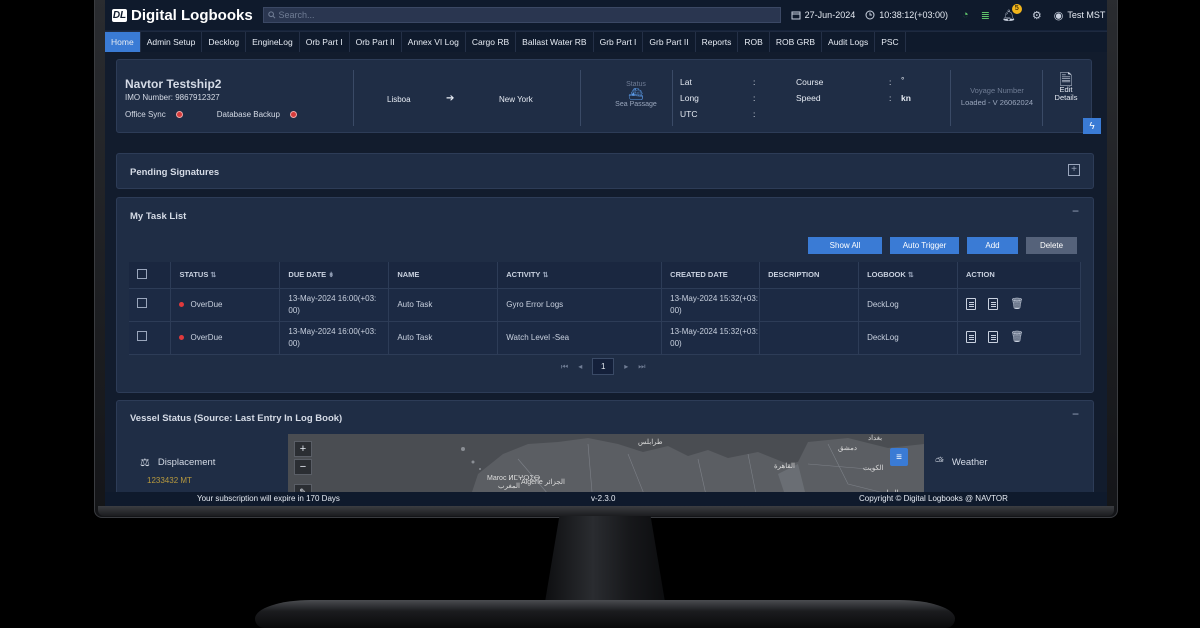 The width and height of the screenshot is (1200, 628). What do you see at coordinates (224, 42) in the screenshot?
I see `nav-decklog: Decklog` at bounding box center [224, 42].